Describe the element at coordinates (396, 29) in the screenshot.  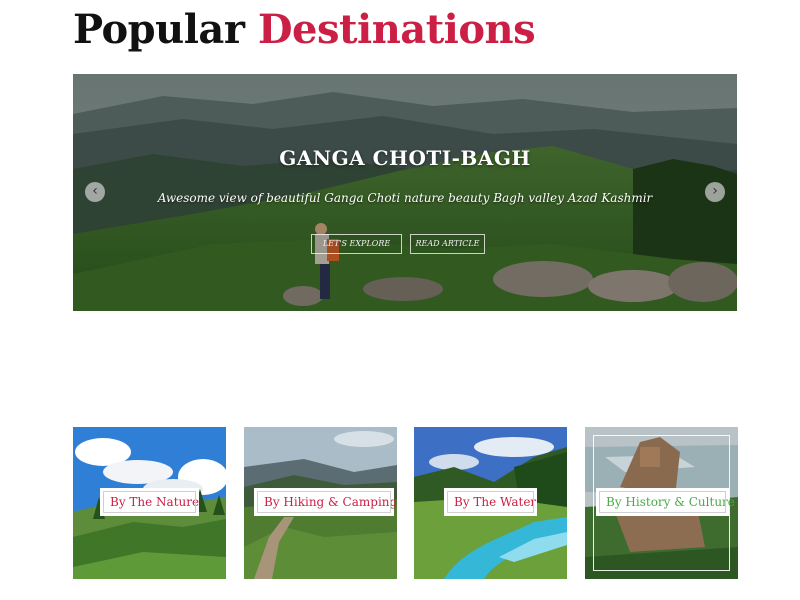
I see `page-title-destinations: Destinations` at that location.